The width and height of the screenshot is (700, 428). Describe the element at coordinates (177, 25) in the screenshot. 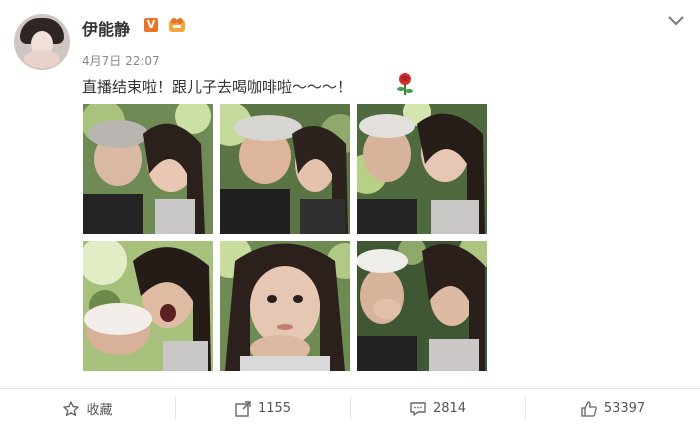

I see `level-badge-icon` at that location.